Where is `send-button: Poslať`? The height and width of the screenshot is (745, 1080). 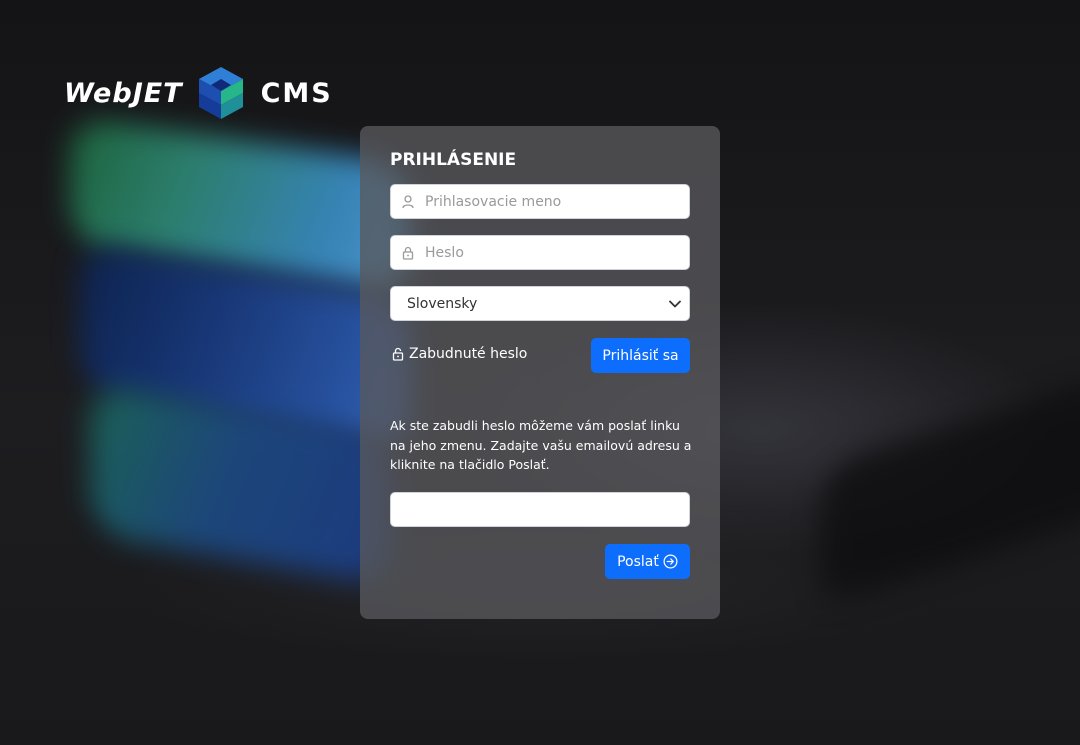
send-button: Poslať is located at coordinates (647, 561).